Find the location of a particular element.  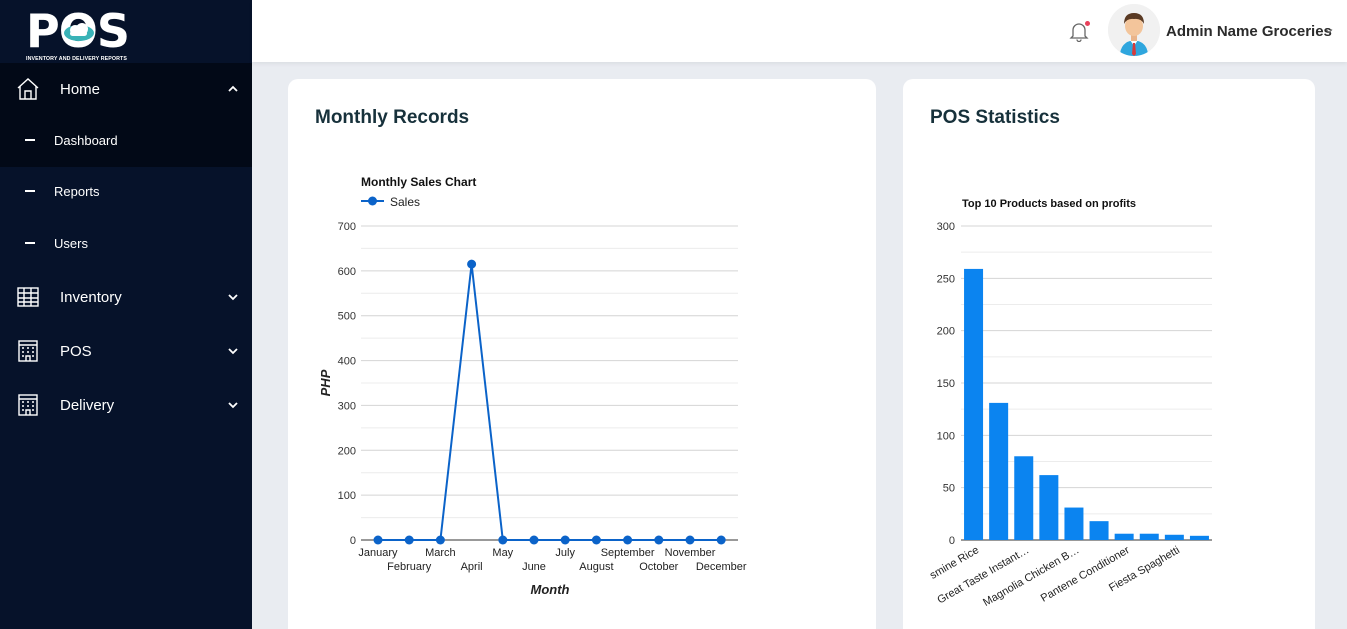

y-tick-label: 250 is located at coordinates (946, 279).